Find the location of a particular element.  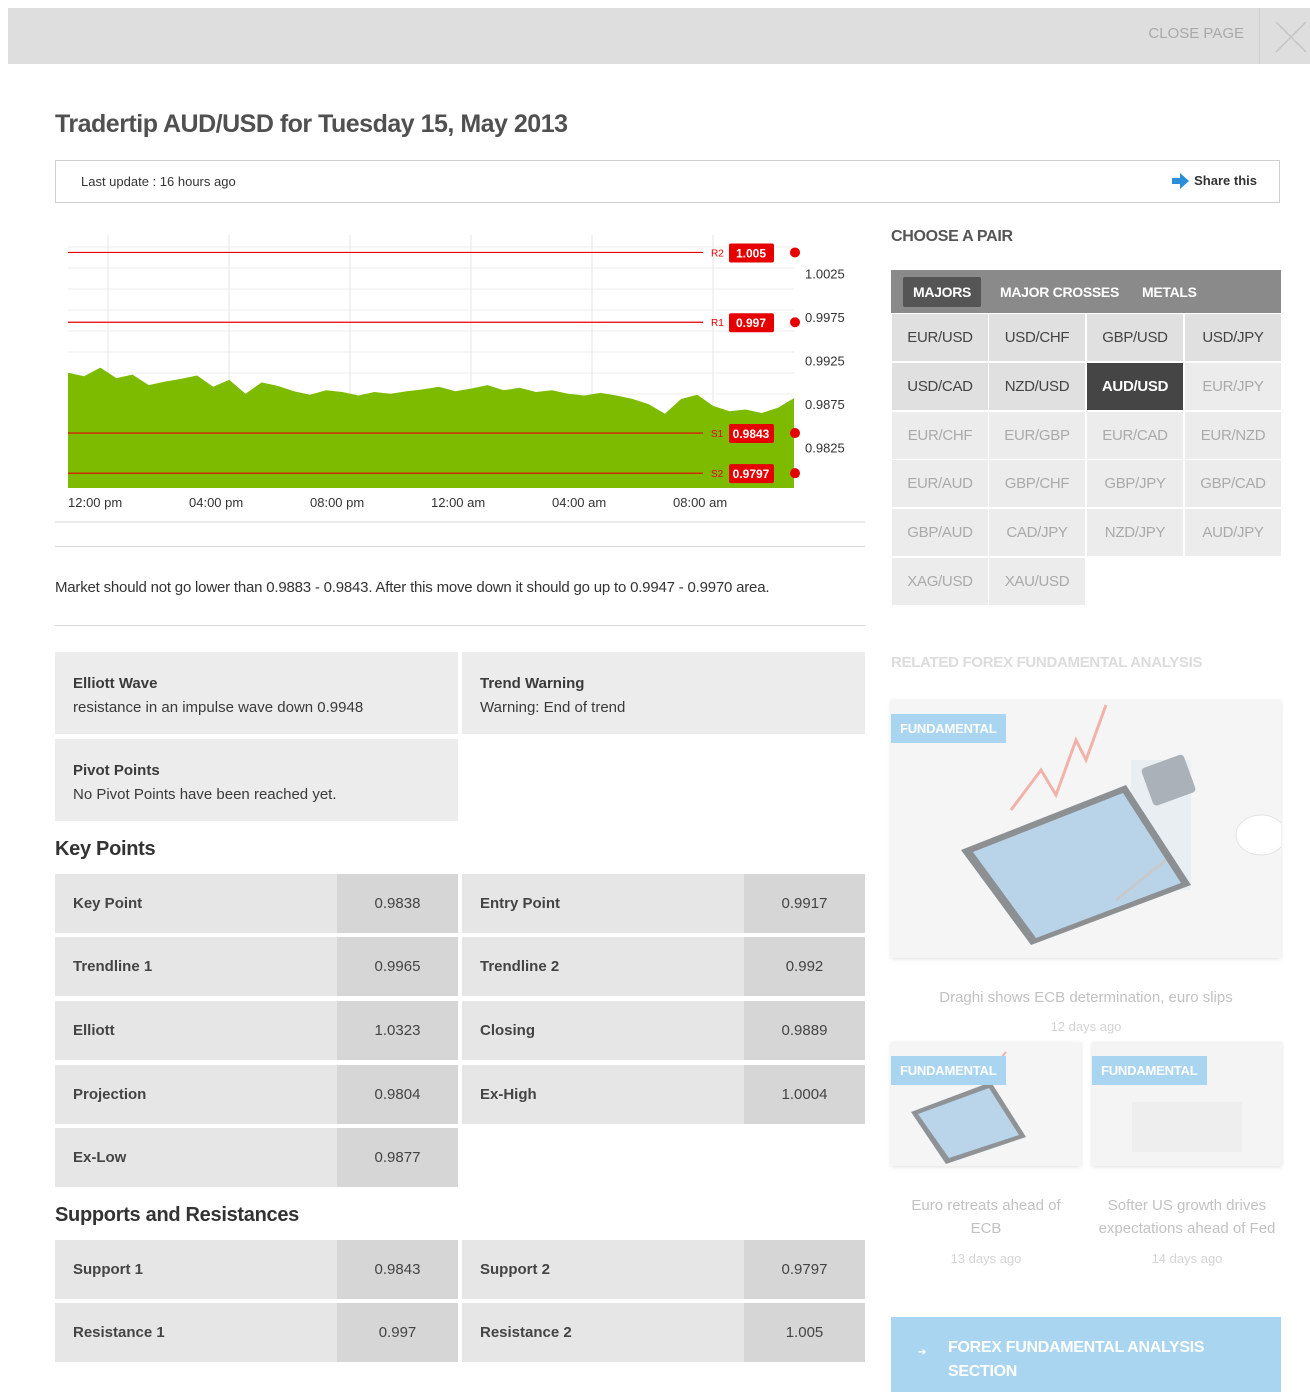

related-article-title: Euro retreats ahead of ECB is located at coordinates (986, 1217).